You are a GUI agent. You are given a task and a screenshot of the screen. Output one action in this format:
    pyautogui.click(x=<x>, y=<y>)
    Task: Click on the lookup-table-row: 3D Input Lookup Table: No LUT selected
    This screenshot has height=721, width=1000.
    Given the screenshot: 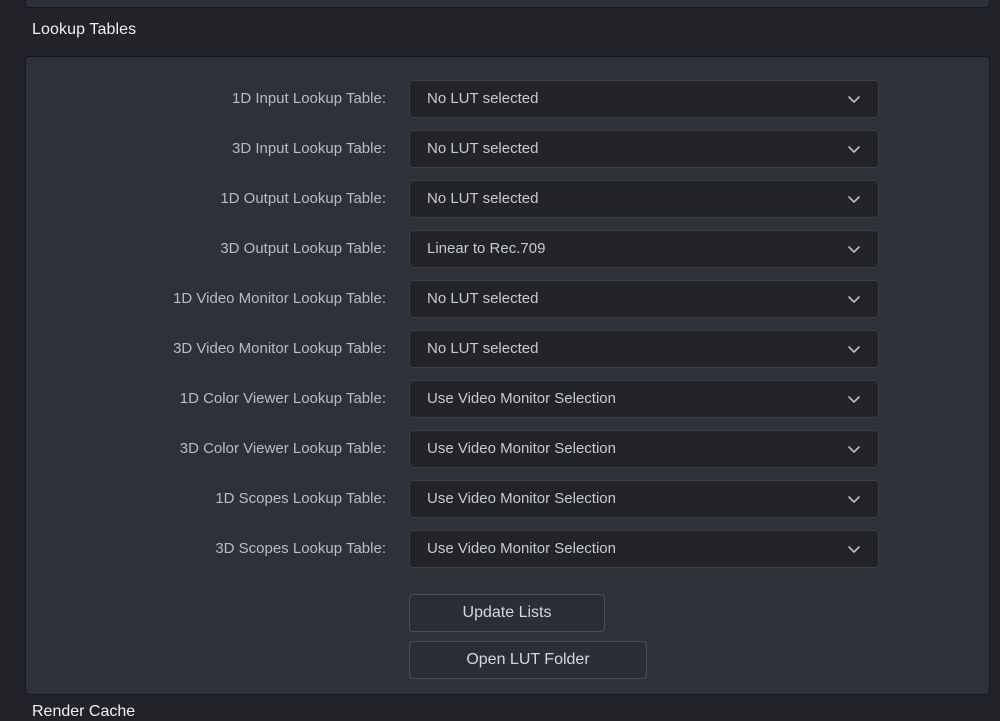 What is the action you would take?
    pyautogui.click(x=507, y=155)
    